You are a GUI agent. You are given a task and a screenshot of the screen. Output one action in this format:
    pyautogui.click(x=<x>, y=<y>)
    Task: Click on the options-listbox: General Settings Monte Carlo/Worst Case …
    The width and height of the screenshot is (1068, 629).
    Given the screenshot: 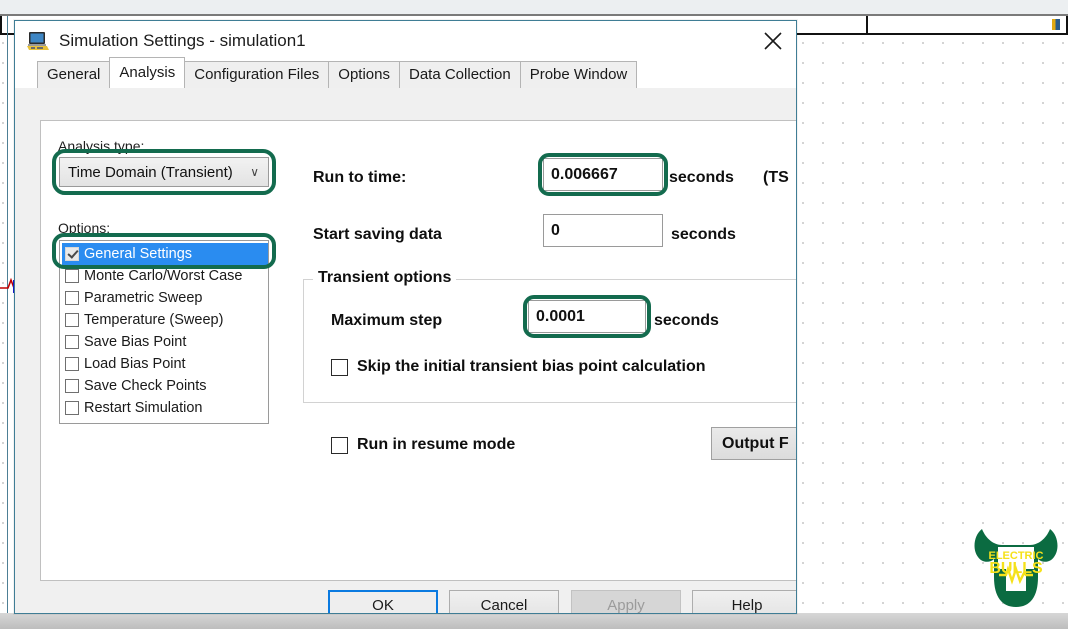 What is the action you would take?
    pyautogui.click(x=164, y=332)
    